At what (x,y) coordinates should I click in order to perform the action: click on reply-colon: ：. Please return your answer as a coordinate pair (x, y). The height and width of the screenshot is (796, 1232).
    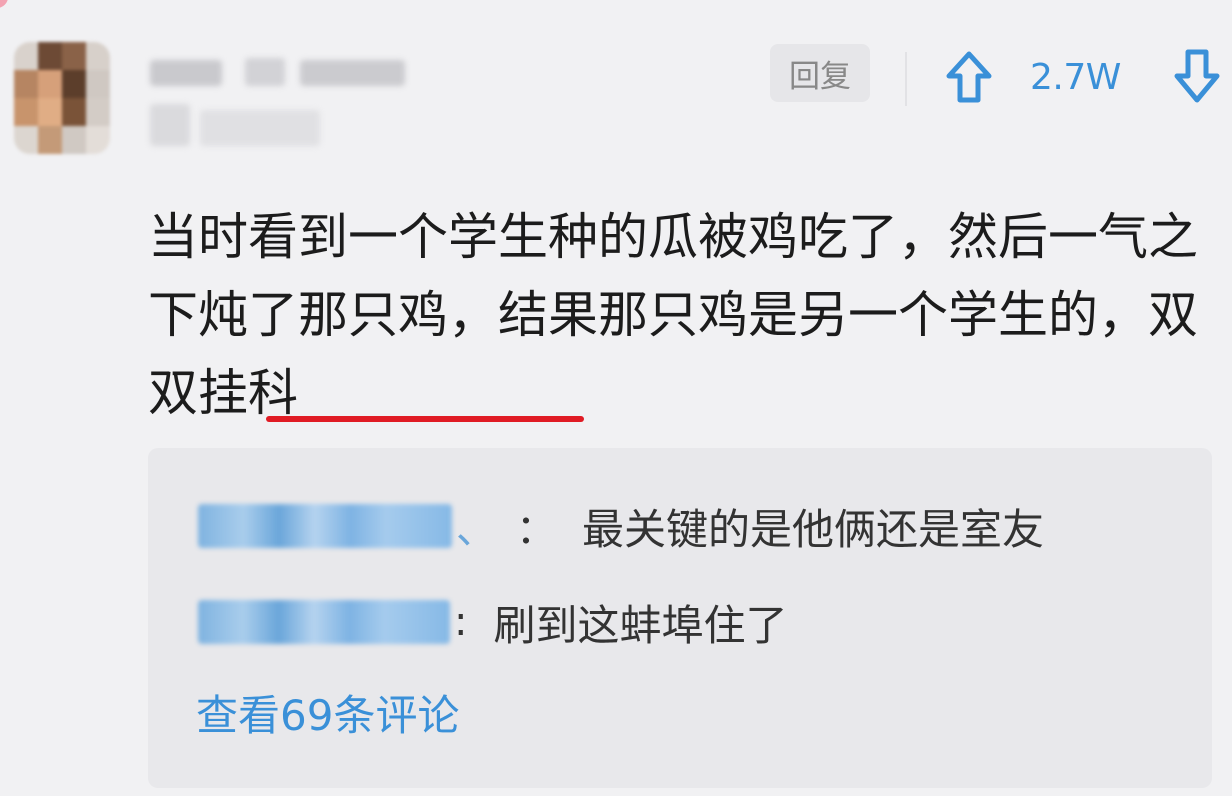
    Looking at the image, I should click on (536, 530).